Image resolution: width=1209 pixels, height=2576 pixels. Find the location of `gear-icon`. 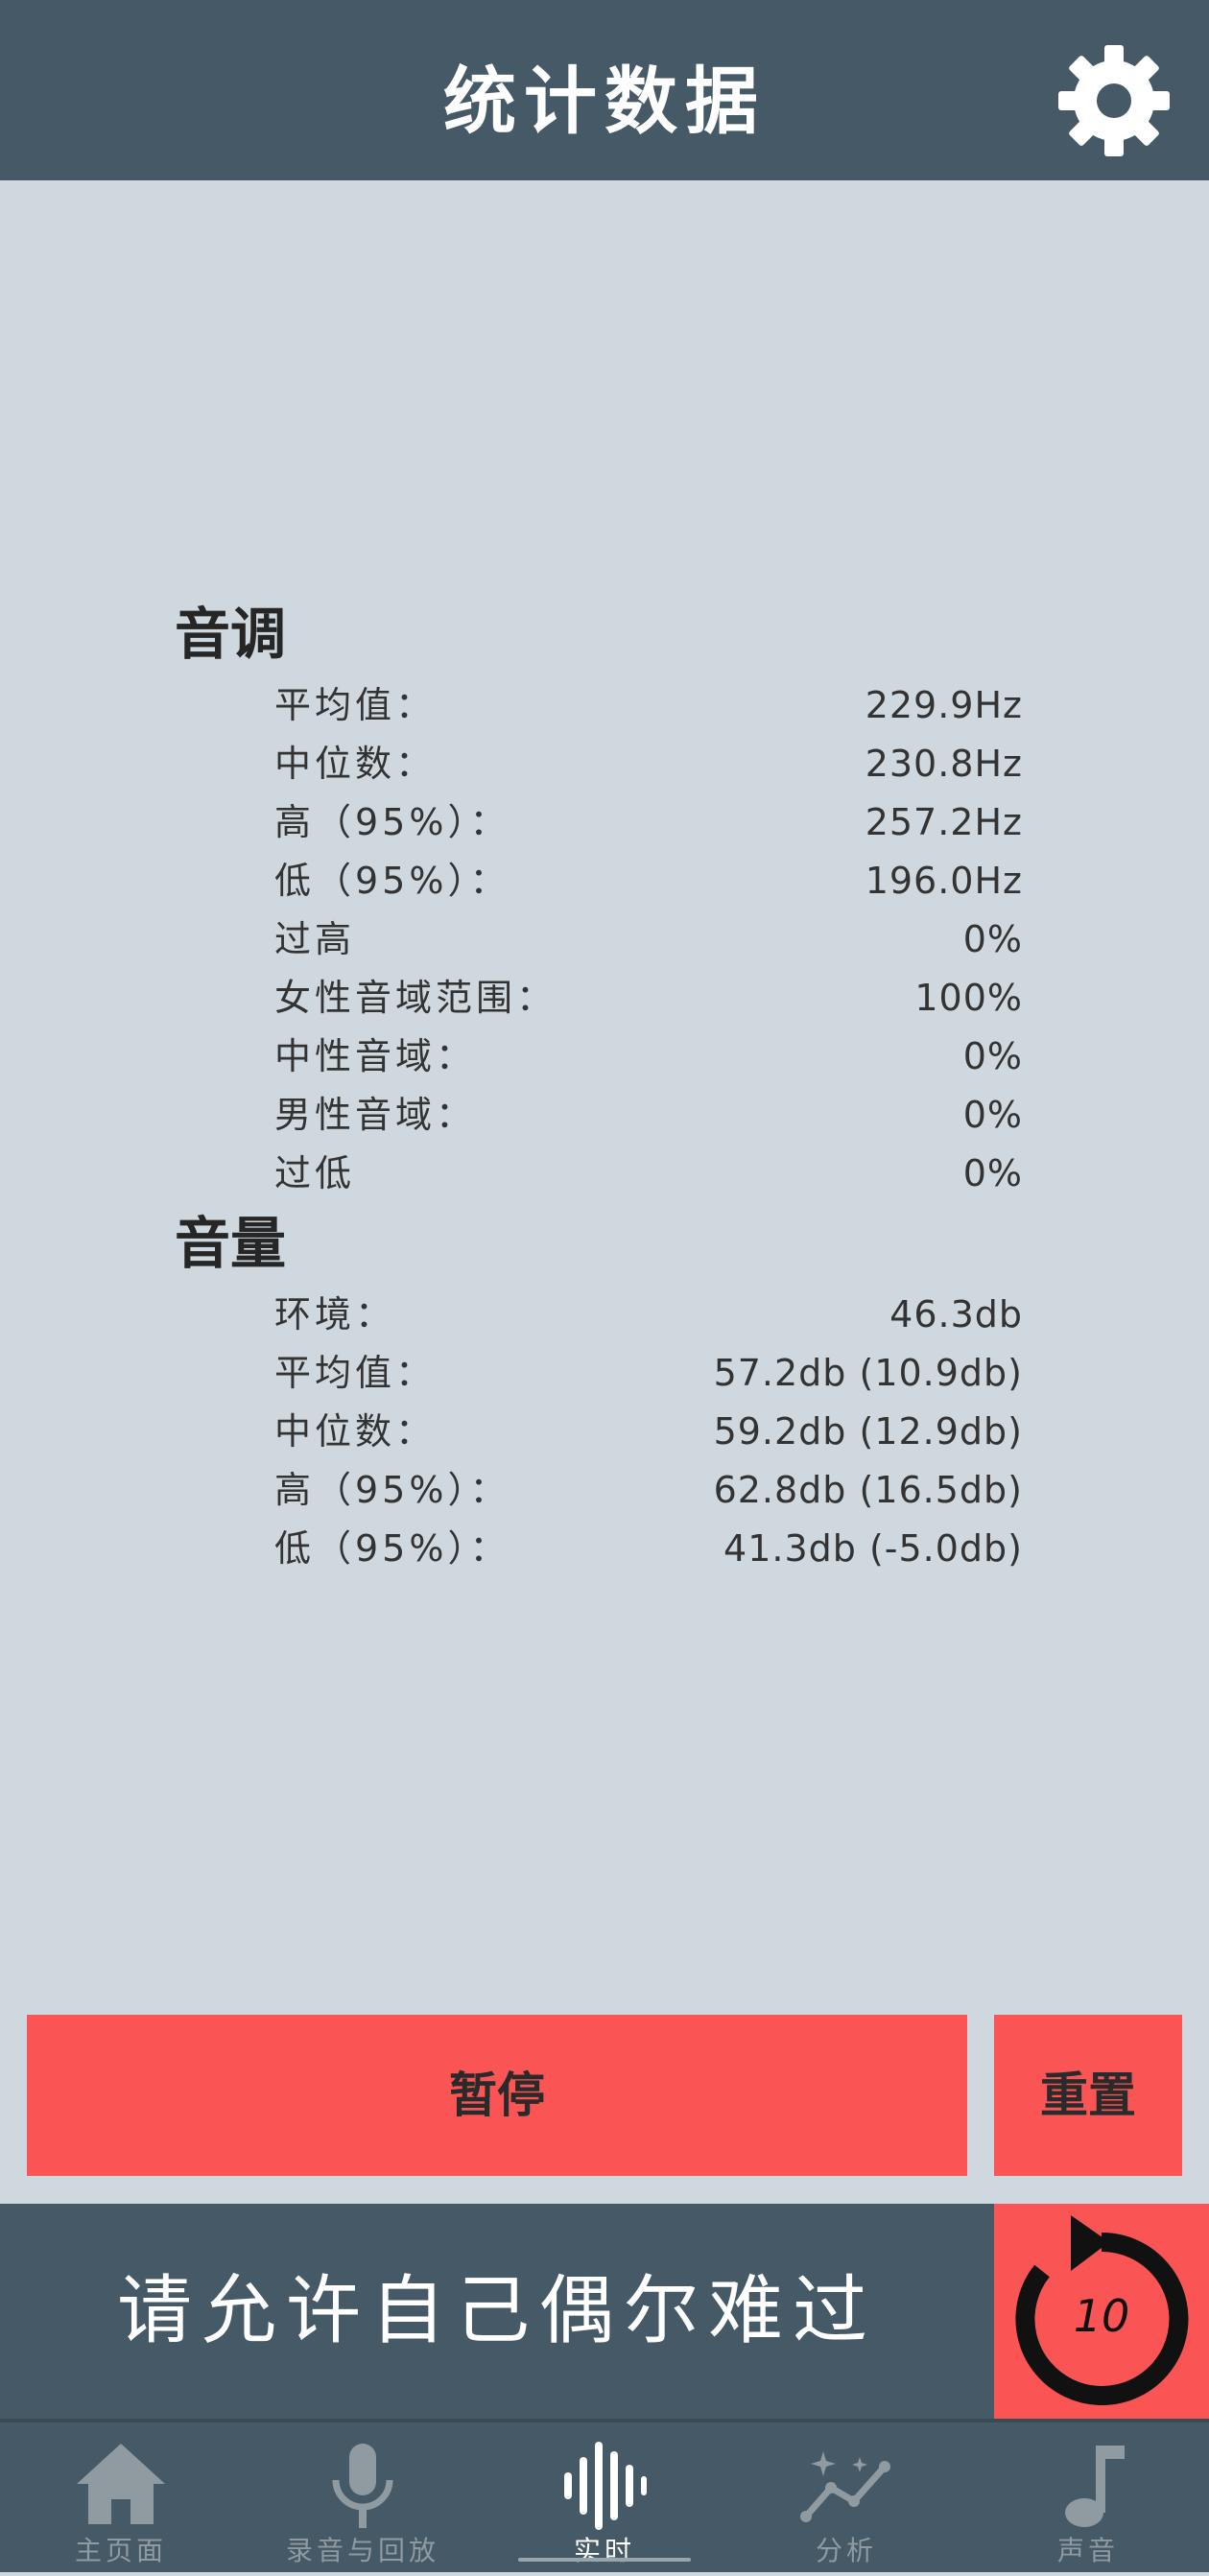

gear-icon is located at coordinates (1114, 100).